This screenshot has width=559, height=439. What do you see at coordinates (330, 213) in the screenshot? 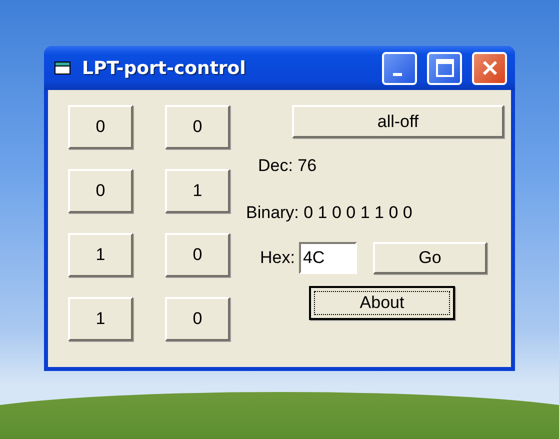
I see `binary-label: Binary: 0 1 0 0 1 1 0 0` at bounding box center [330, 213].